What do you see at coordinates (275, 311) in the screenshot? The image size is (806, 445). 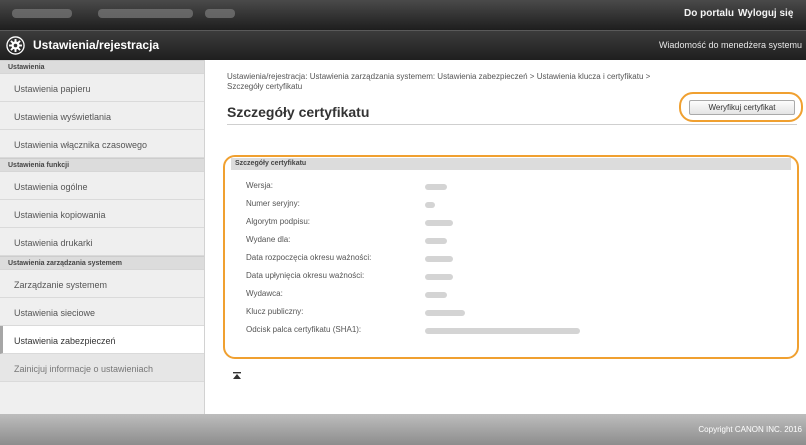 I see `detail-label-public-key: Klucz publiczny:` at bounding box center [275, 311].